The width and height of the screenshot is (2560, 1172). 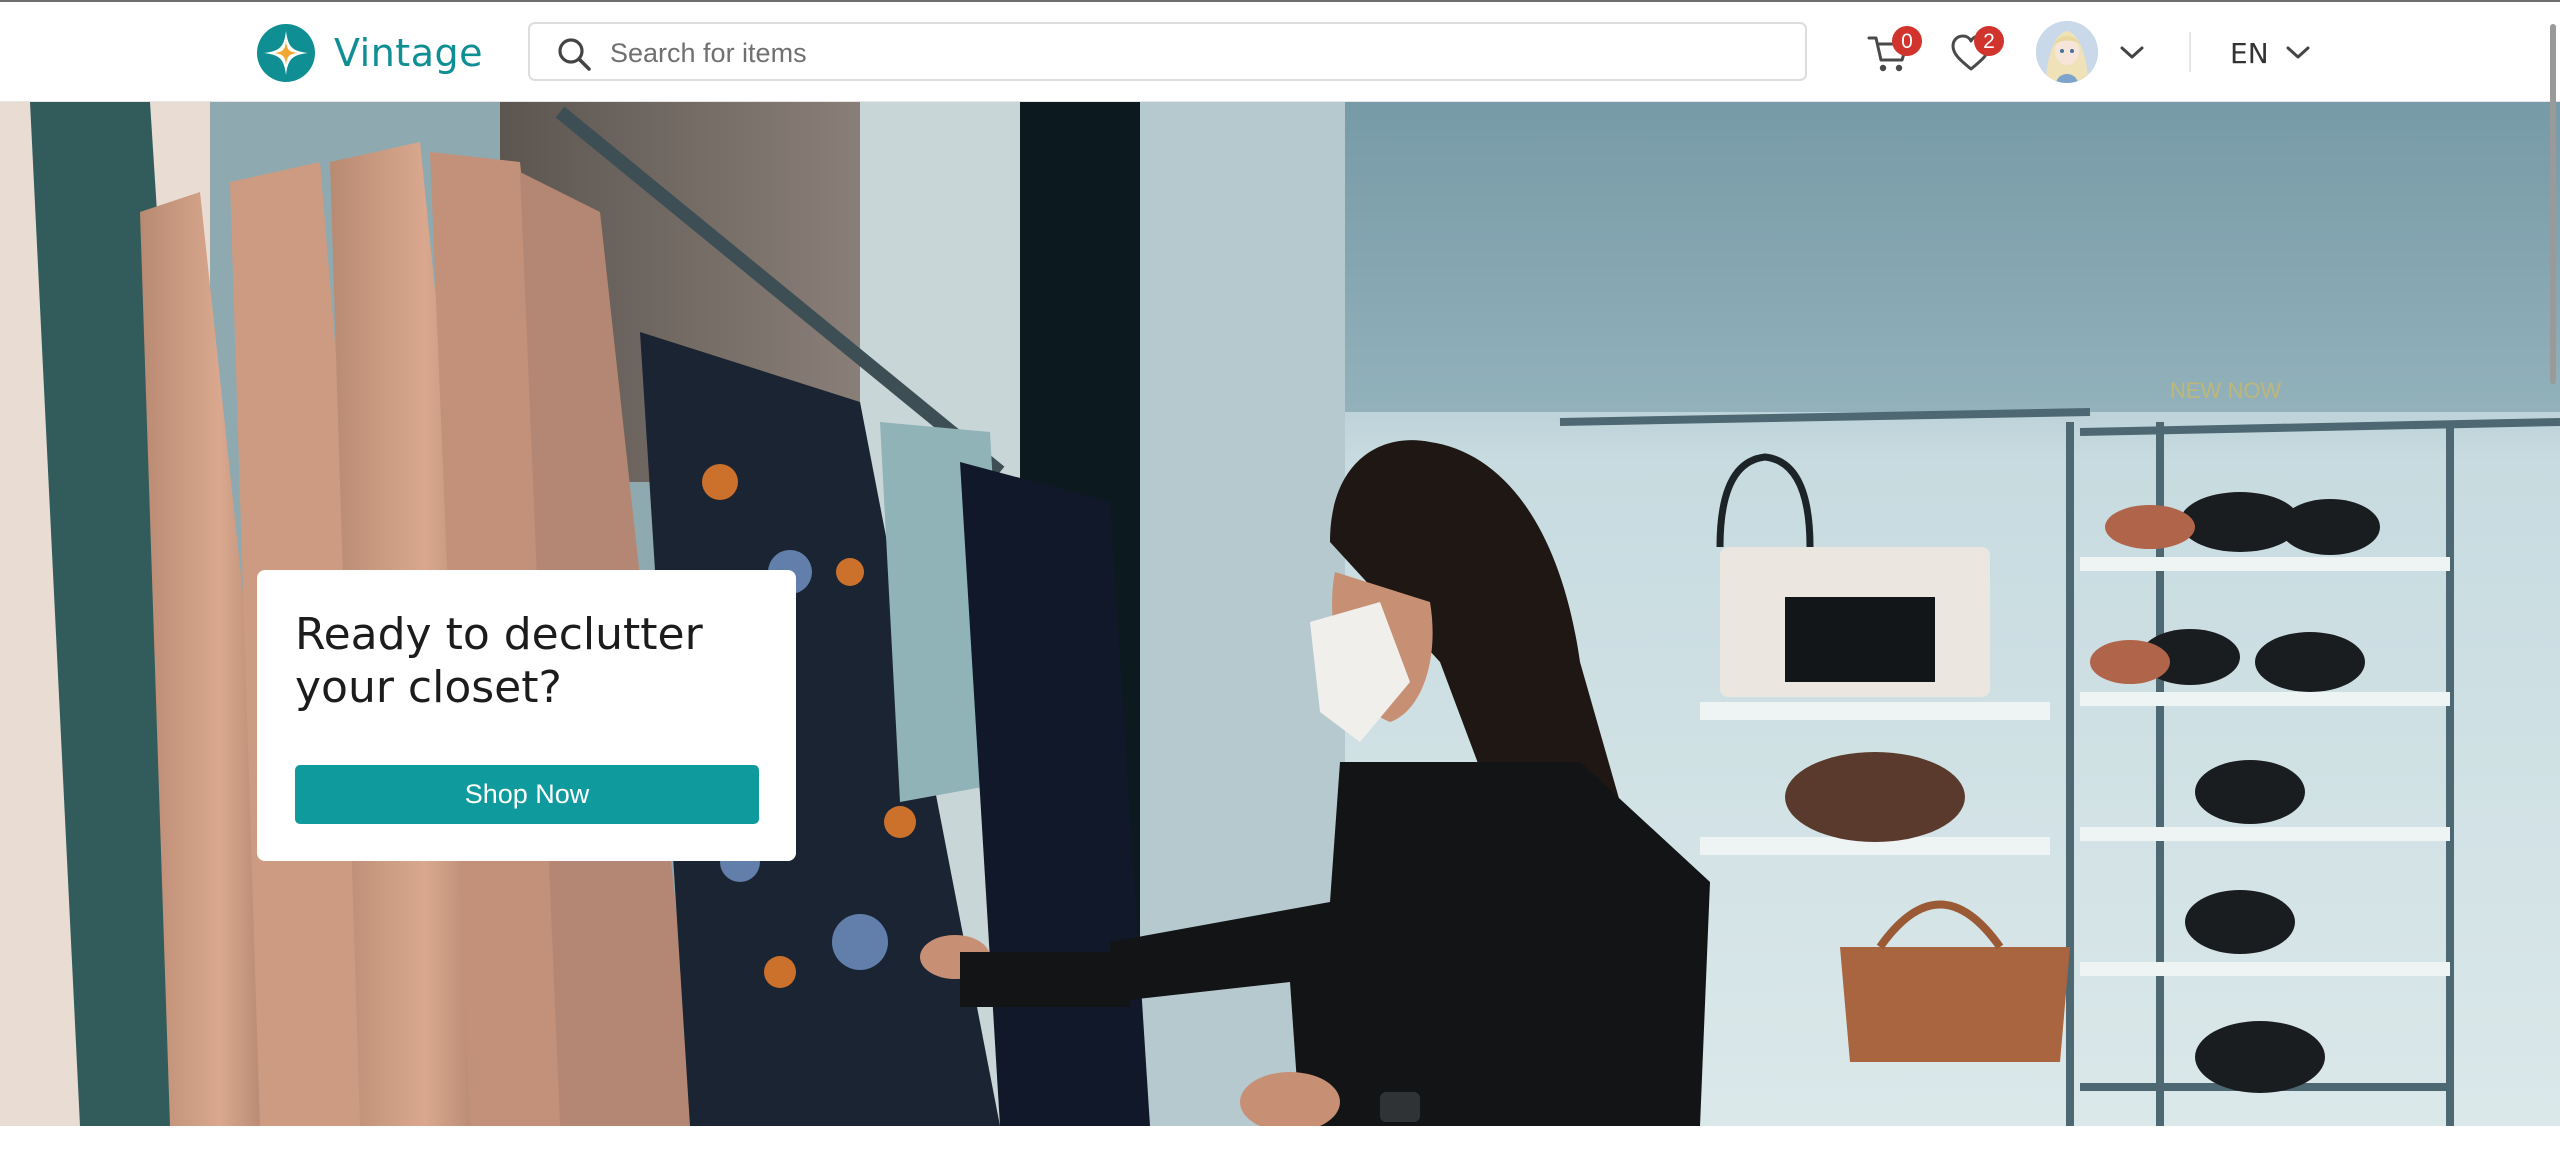 I want to click on top-navigation-bar: Vintage 0 2, so click(x=1280, y=52).